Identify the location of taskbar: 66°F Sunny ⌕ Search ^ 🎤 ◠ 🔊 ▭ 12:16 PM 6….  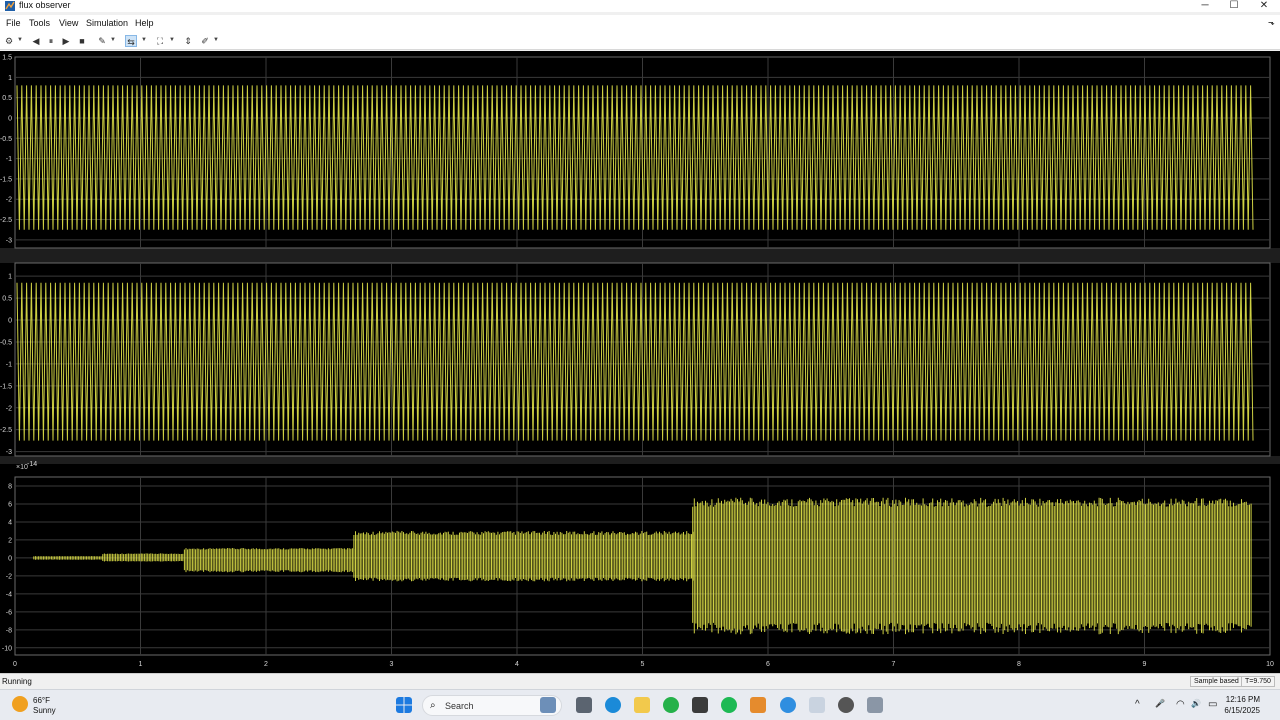
(640, 704).